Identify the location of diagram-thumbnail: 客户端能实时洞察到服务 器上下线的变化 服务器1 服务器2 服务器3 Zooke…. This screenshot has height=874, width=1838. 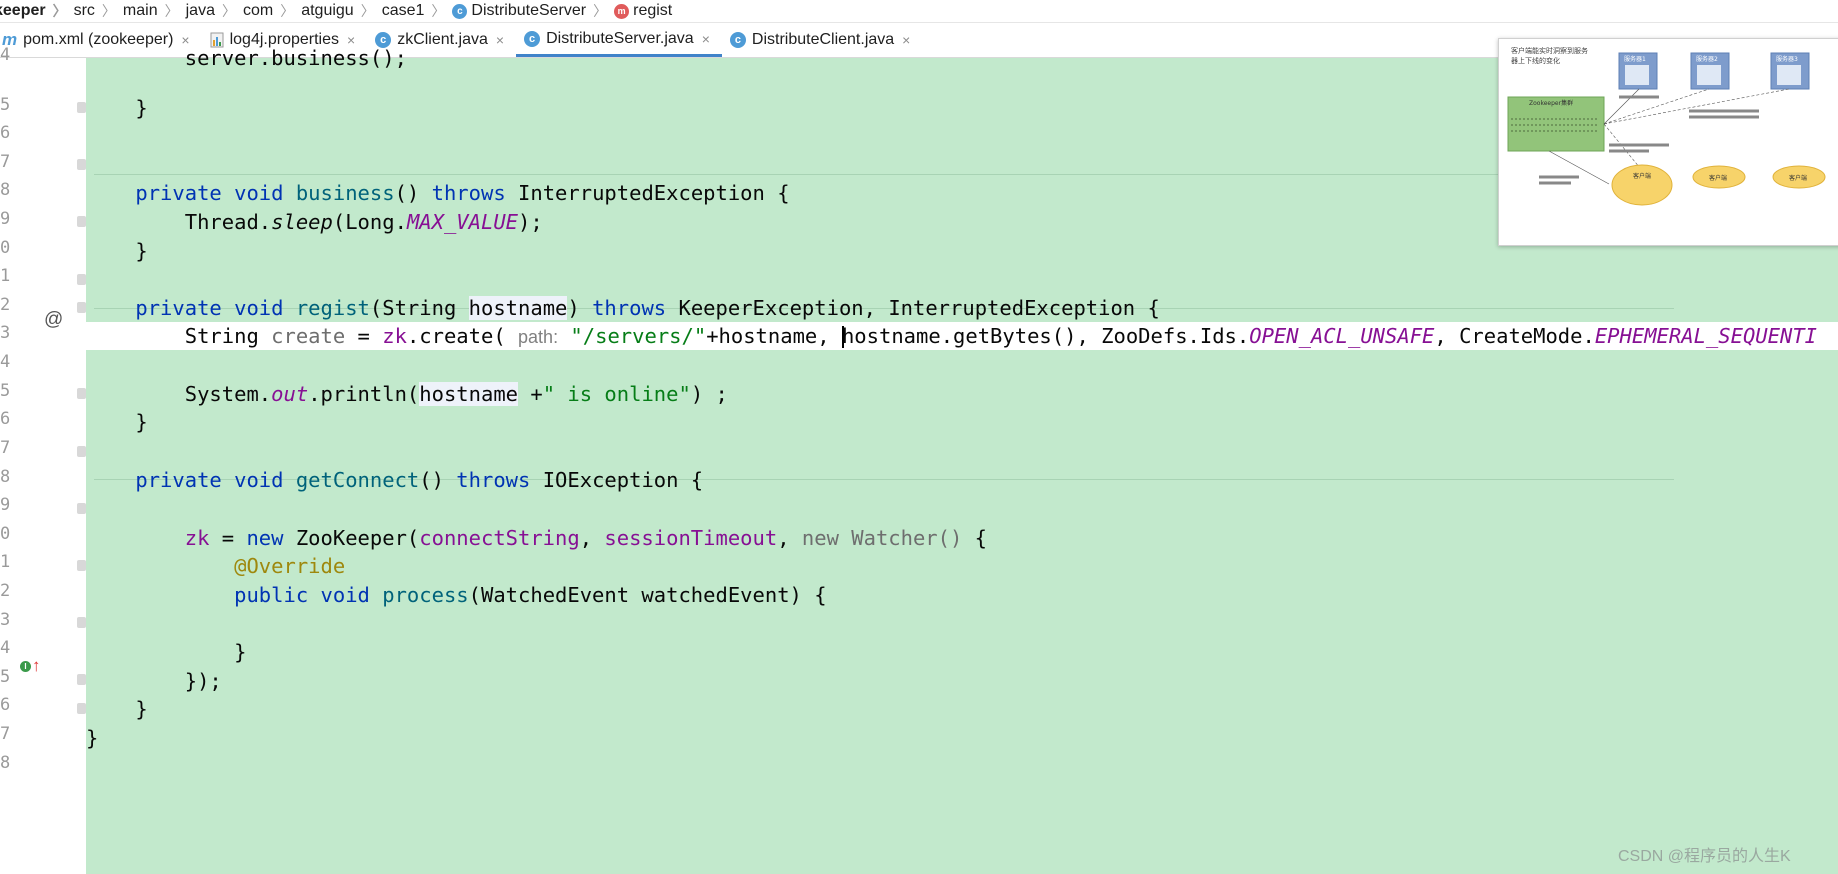
(1668, 142).